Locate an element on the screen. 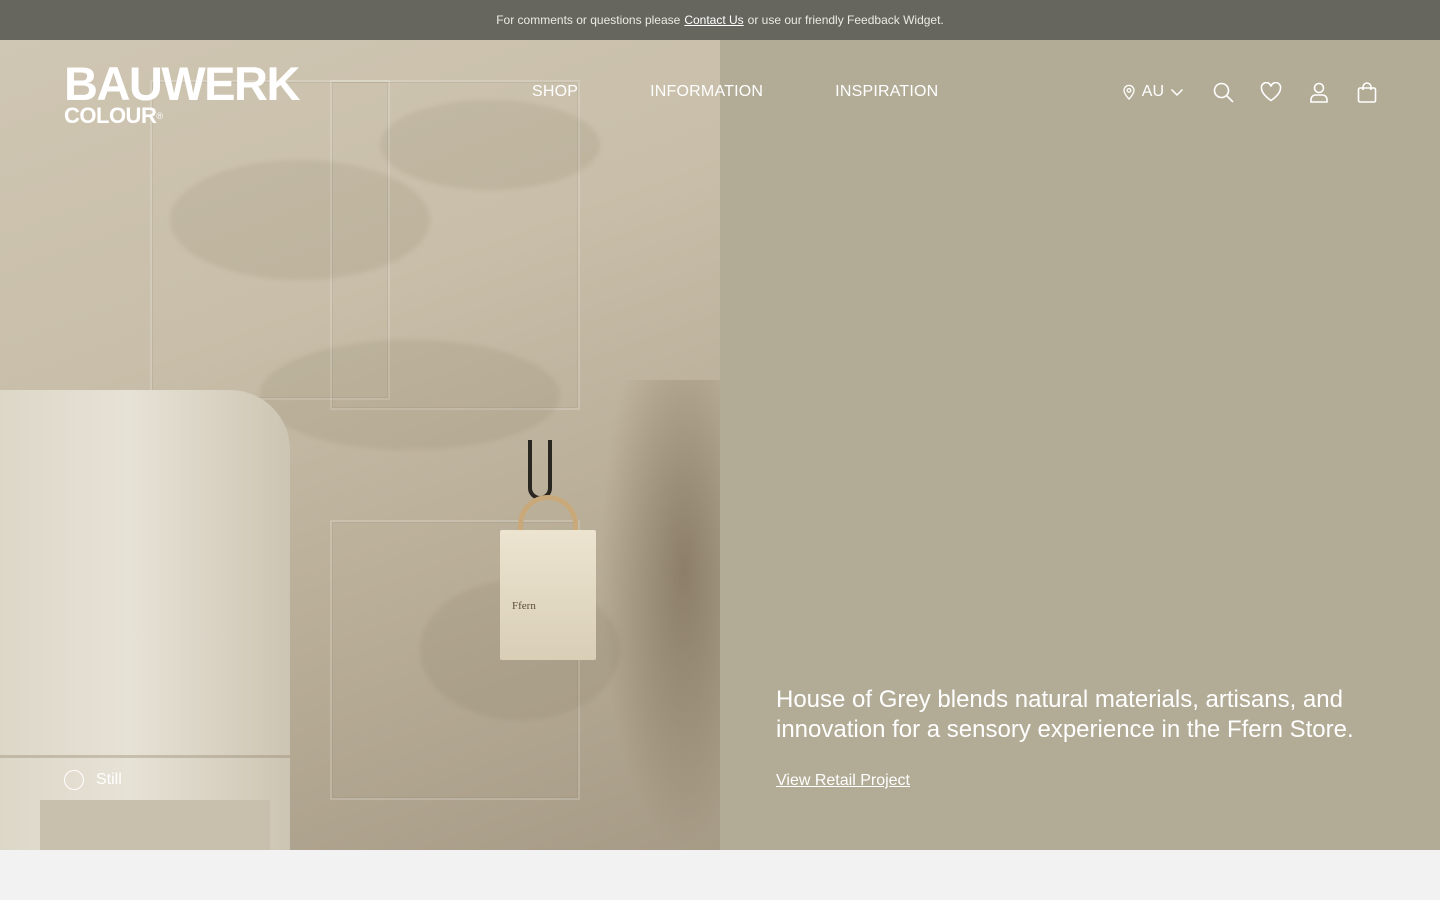 This screenshot has width=1440, height=900. main-nav: SHOP INFORMATION INSPIRATION is located at coordinates (735, 92).